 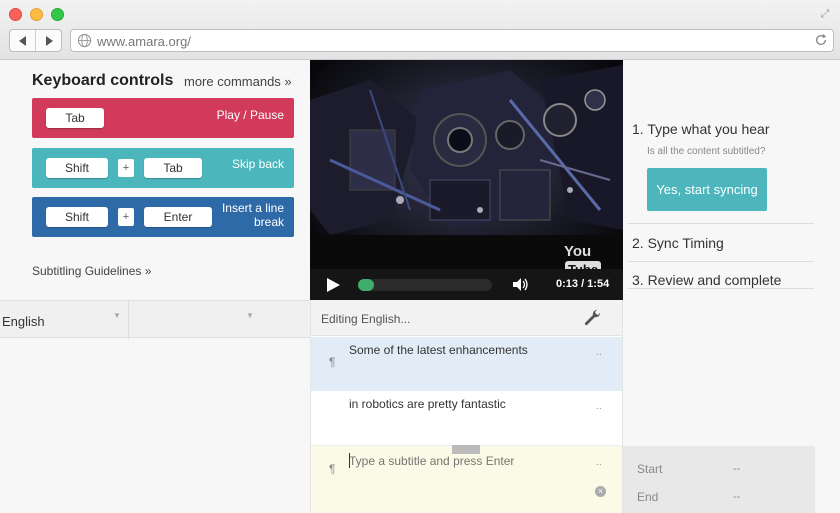 What do you see at coordinates (425, 285) in the screenshot?
I see `video-progress-bar` at bounding box center [425, 285].